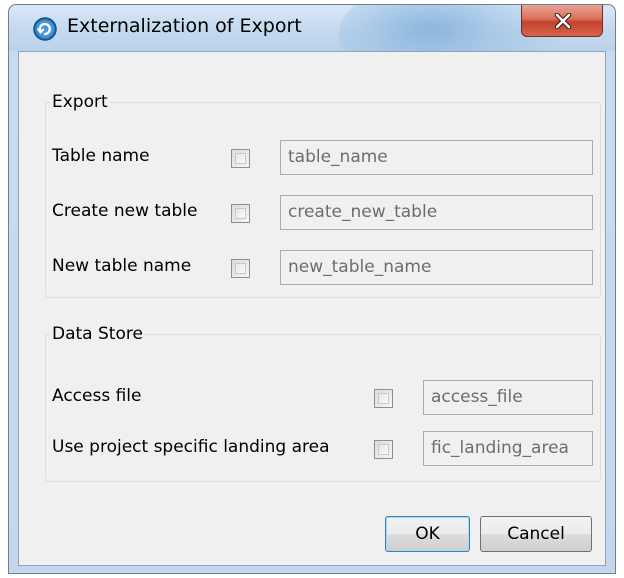  Describe the element at coordinates (383, 449) in the screenshot. I see `landing-area-checkbox` at that location.